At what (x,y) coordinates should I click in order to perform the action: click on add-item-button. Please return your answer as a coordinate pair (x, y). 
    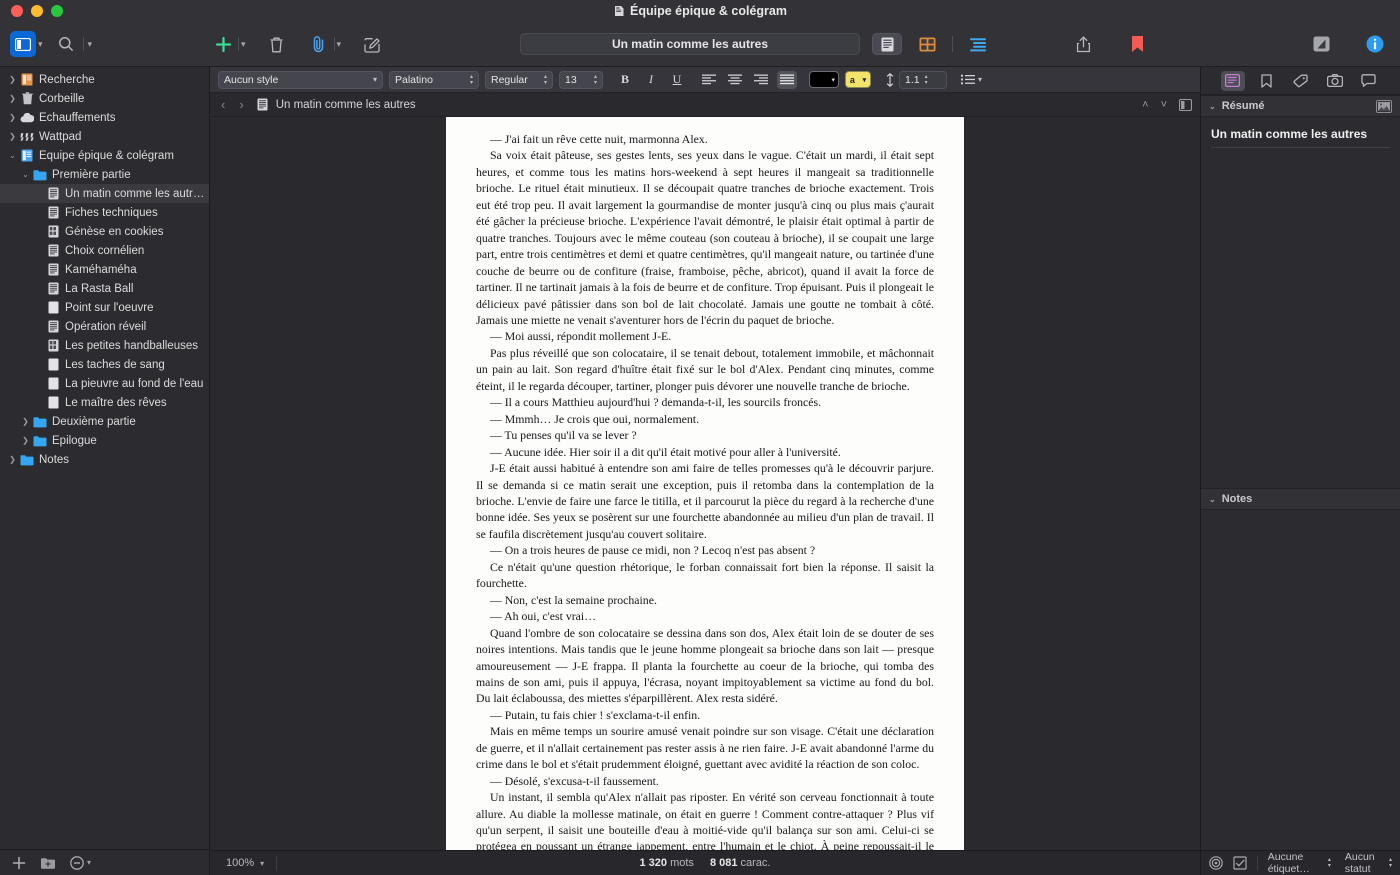
    Looking at the image, I should click on (19, 863).